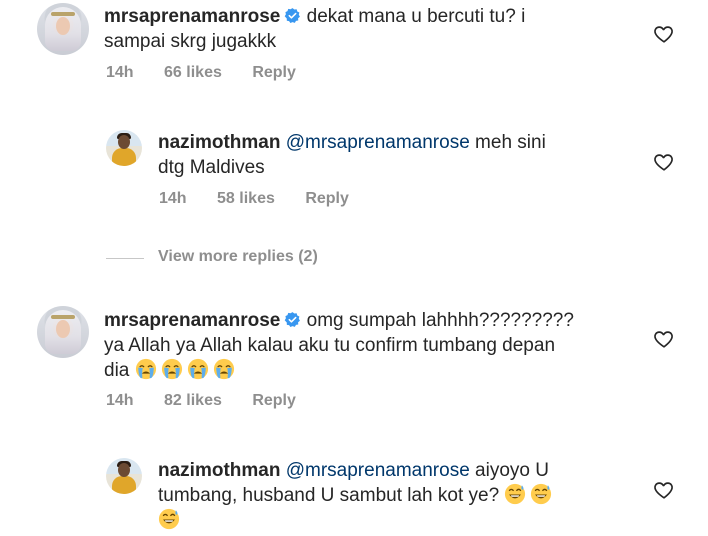 Image resolution: width=708 pixels, height=536 pixels. I want to click on divider, so click(125, 258).